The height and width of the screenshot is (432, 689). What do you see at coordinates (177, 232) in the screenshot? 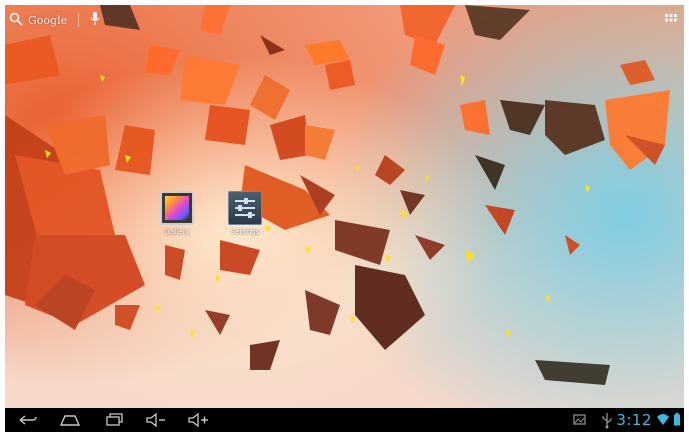
I see `gallery-label: Gallery` at bounding box center [177, 232].